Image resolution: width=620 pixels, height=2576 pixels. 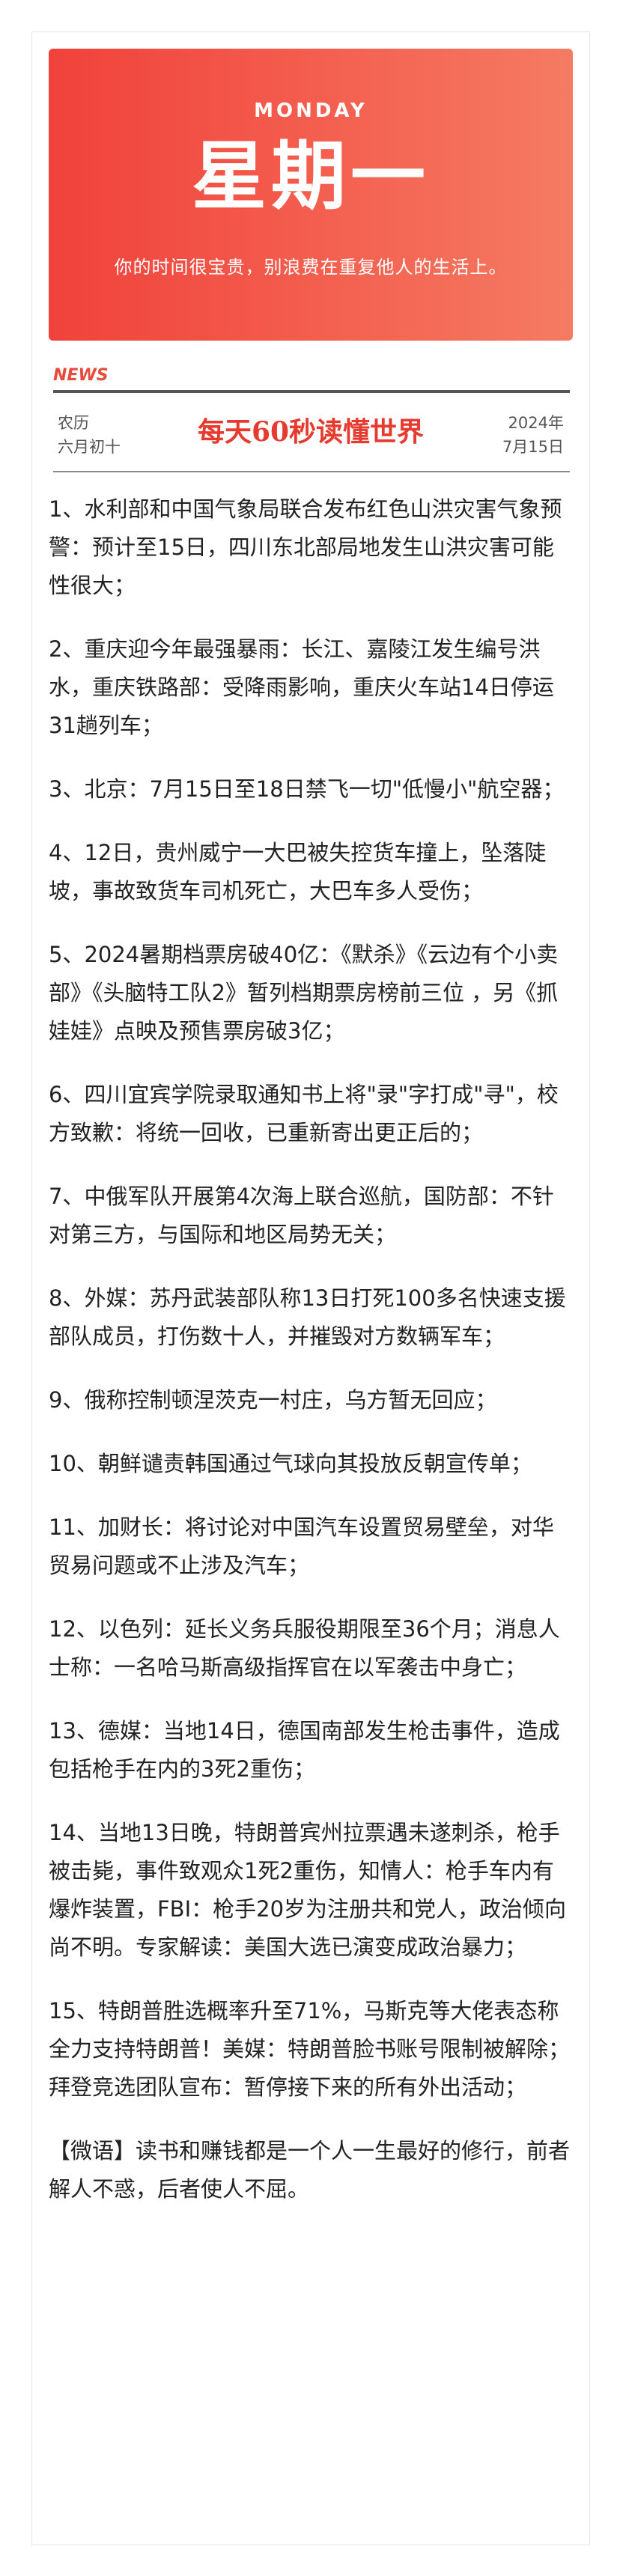 I want to click on banner-day-english: MONDAY, so click(x=311, y=111).